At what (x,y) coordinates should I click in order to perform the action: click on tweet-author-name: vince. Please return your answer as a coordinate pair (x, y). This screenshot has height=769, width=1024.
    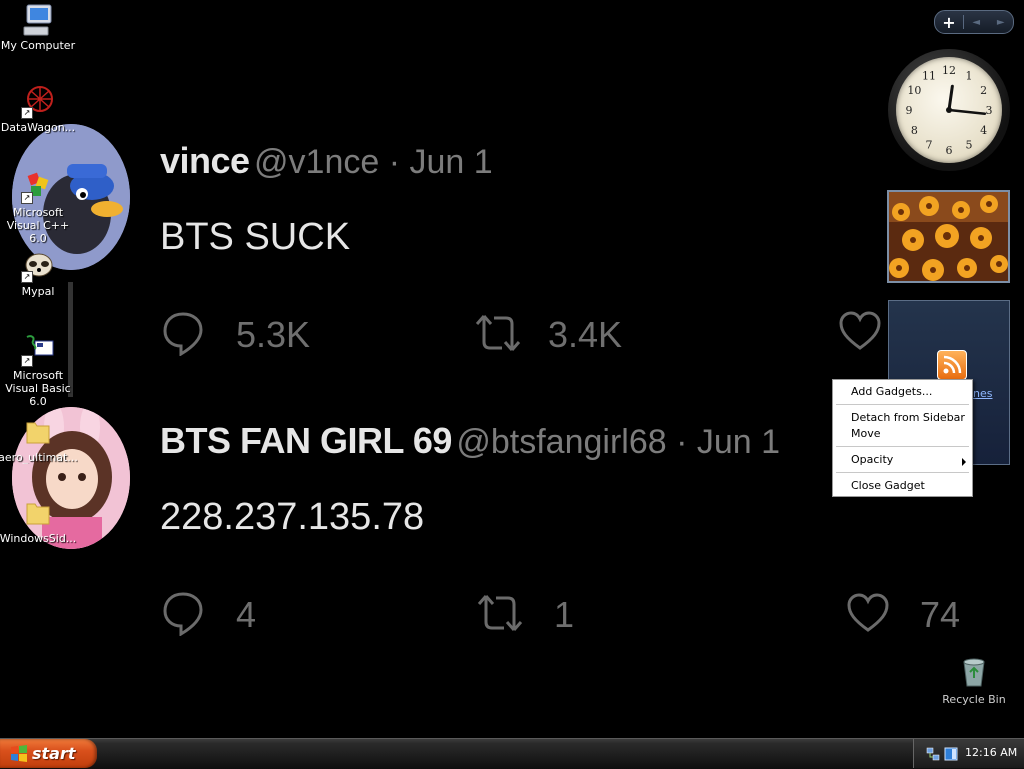
    Looking at the image, I should click on (205, 160).